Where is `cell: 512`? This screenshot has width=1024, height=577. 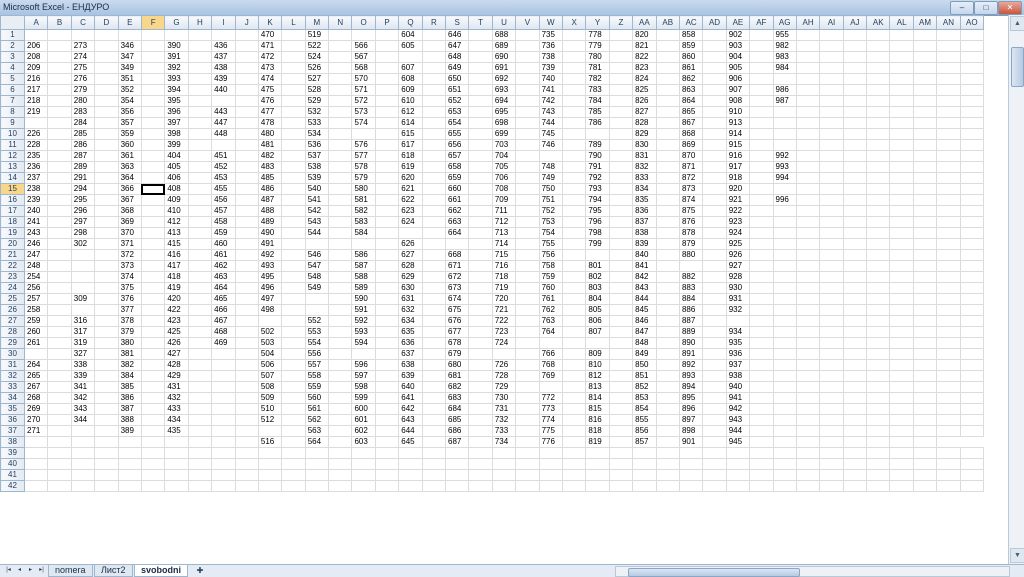 cell: 512 is located at coordinates (270, 420).